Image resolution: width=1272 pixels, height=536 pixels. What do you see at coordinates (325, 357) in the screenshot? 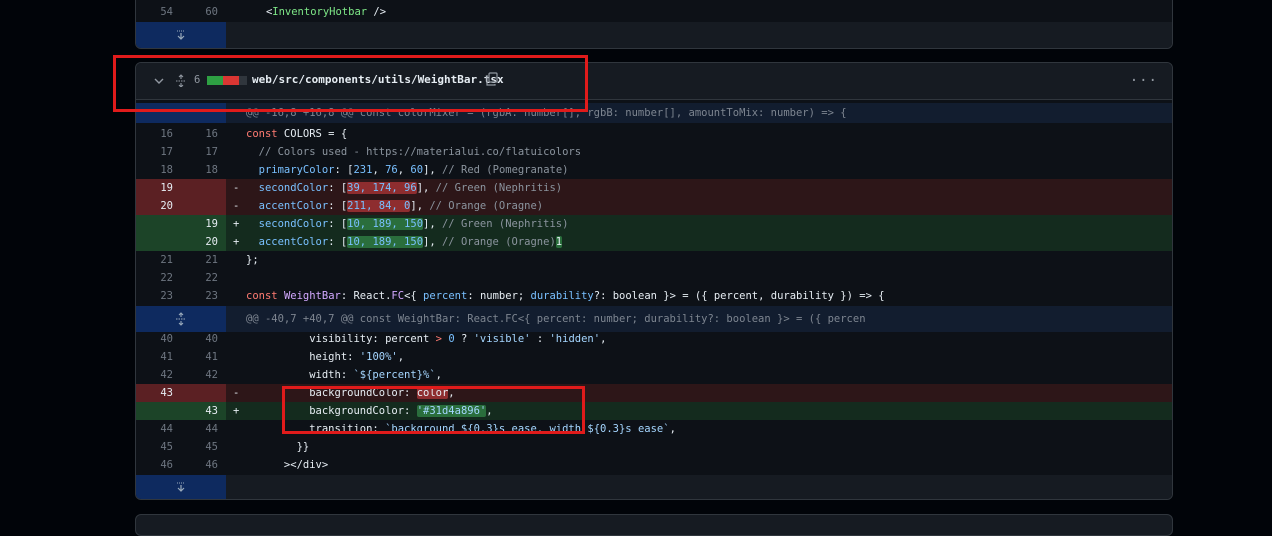
I see `code-text: height: '100%',` at bounding box center [325, 357].